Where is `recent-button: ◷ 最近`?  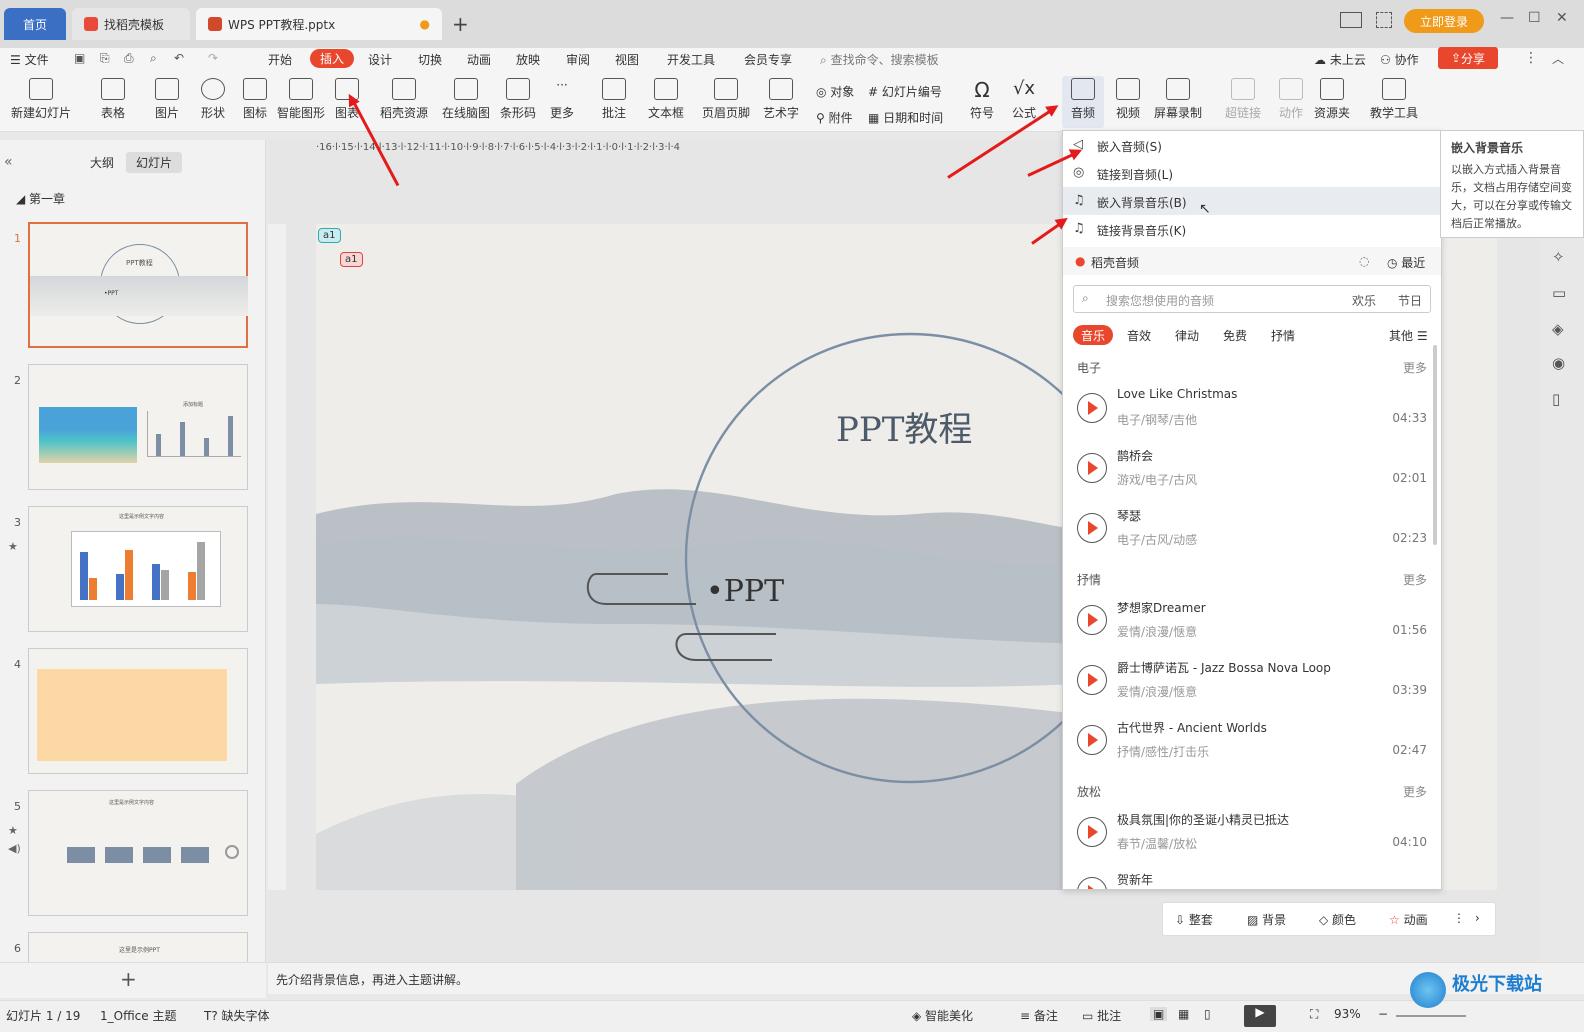
recent-button: ◷ 最近 is located at coordinates (1406, 262).